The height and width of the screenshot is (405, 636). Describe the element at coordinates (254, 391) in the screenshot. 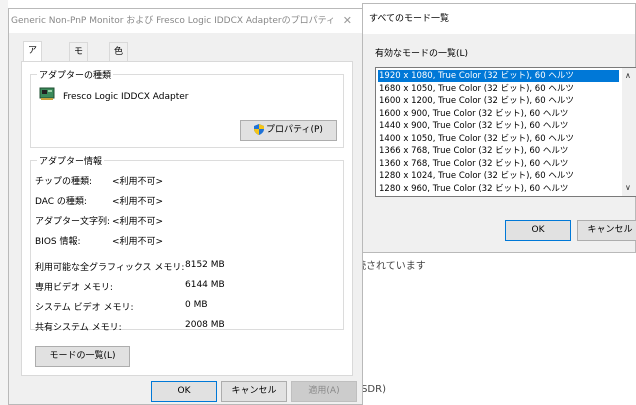

I see `cancel-button: キャンセル` at that location.